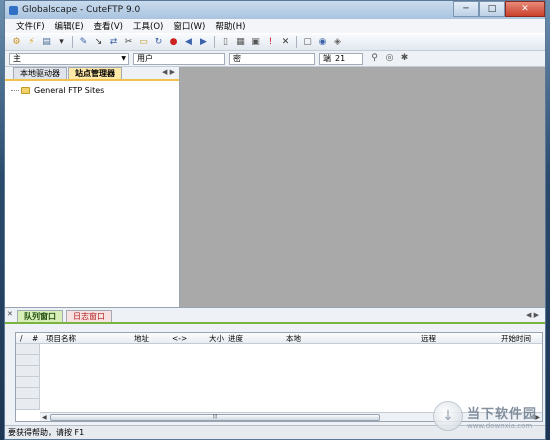 The image size is (550, 440). What do you see at coordinates (536, 315) in the screenshot?
I see `queue-next-icon: ▶` at bounding box center [536, 315].